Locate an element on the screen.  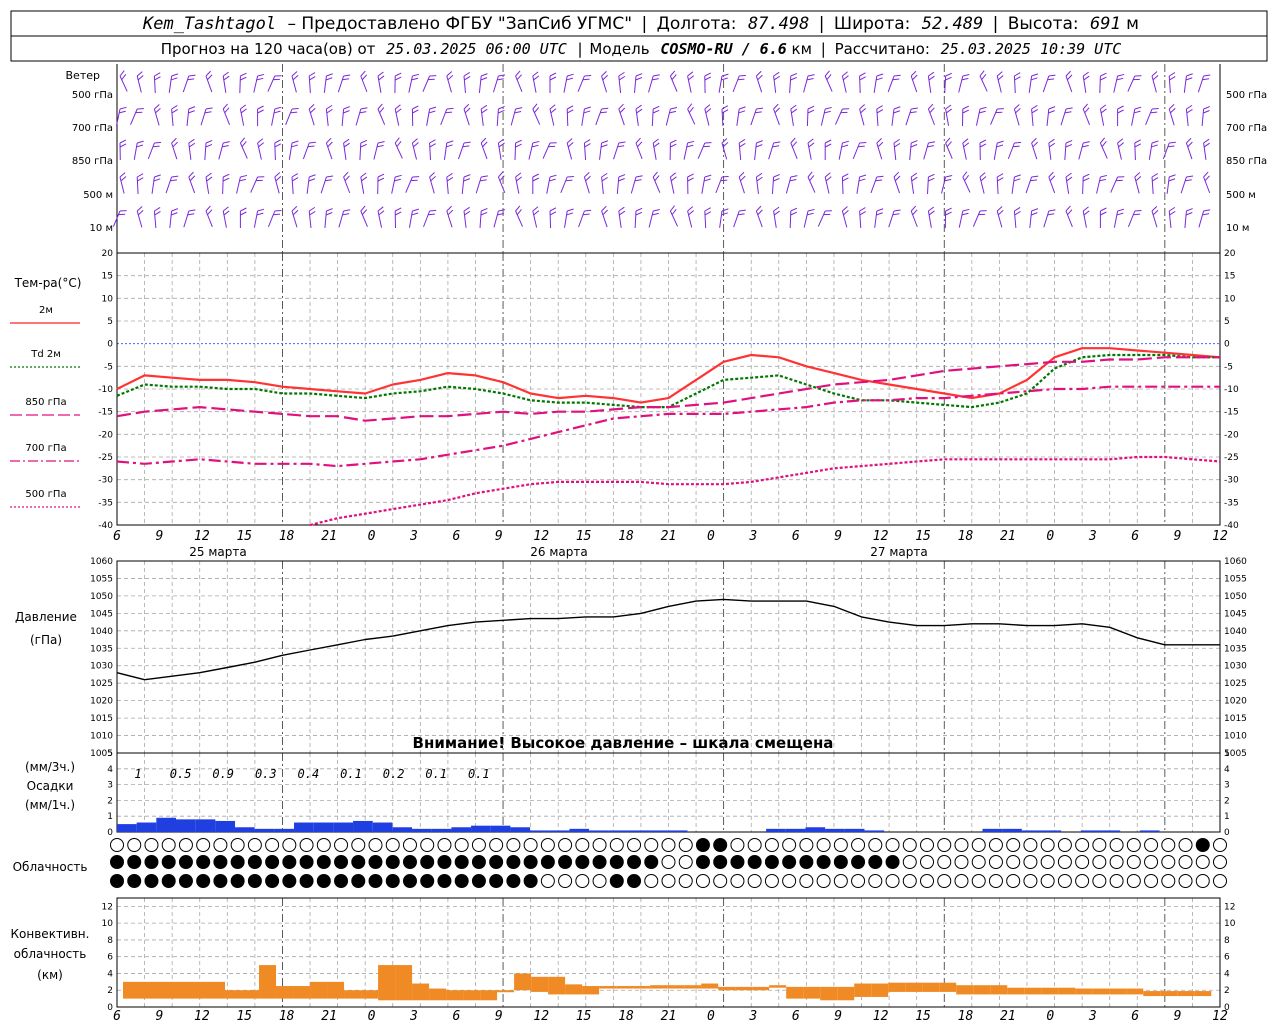
wind-level-label: 850 гПа is located at coordinates (1246, 161).